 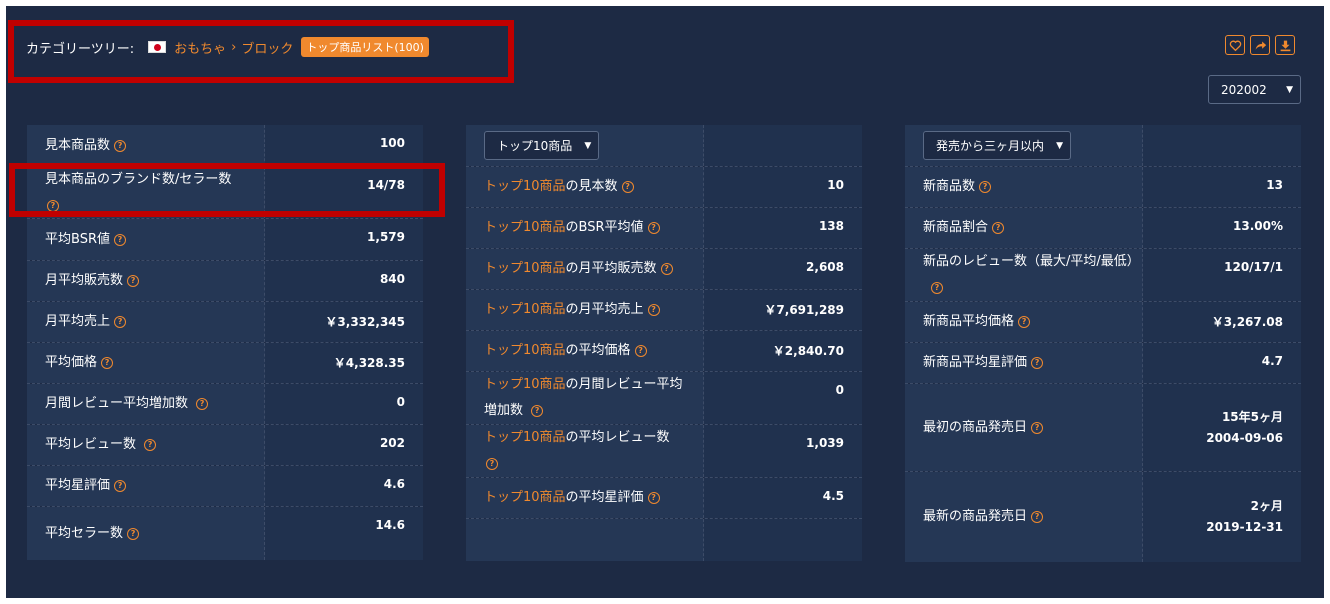 I want to click on stat-label: の月平均売上, so click(x=604, y=309).